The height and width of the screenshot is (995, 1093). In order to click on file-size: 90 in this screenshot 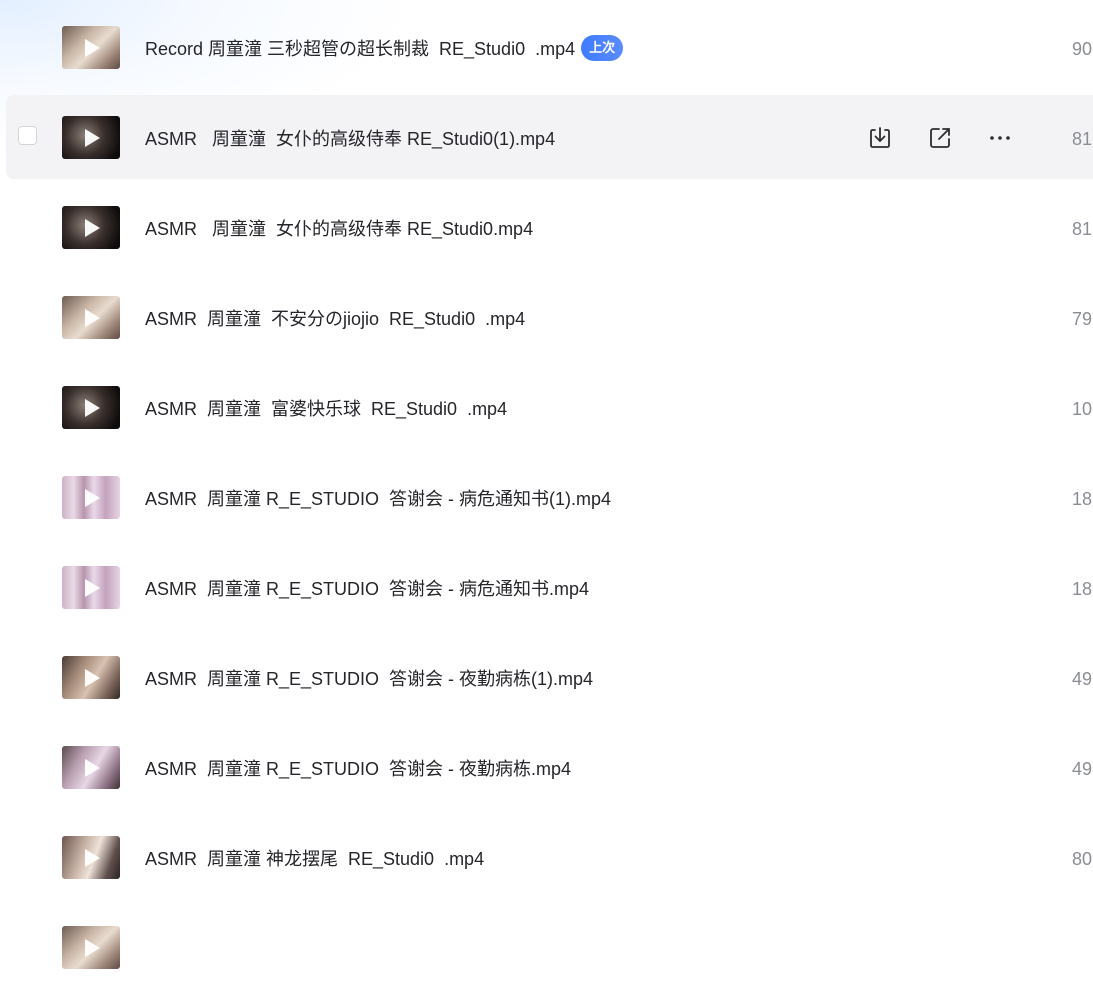, I will do `click(1082, 49)`.